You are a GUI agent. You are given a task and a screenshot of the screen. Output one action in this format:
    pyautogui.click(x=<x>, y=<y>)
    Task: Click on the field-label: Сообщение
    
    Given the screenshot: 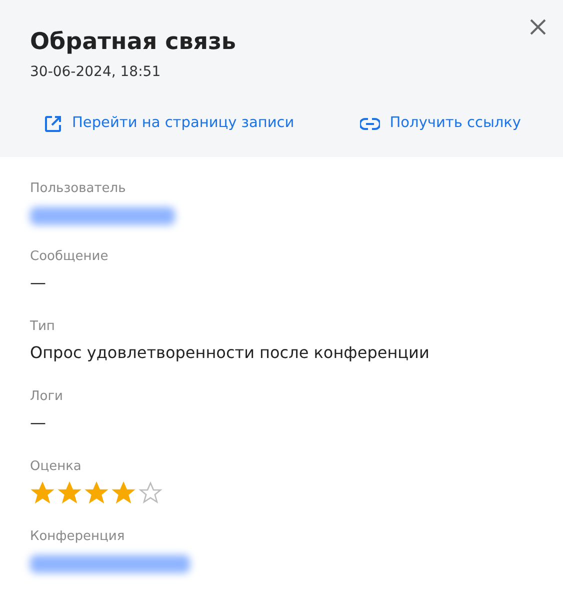 What is the action you would take?
    pyautogui.click(x=69, y=257)
    